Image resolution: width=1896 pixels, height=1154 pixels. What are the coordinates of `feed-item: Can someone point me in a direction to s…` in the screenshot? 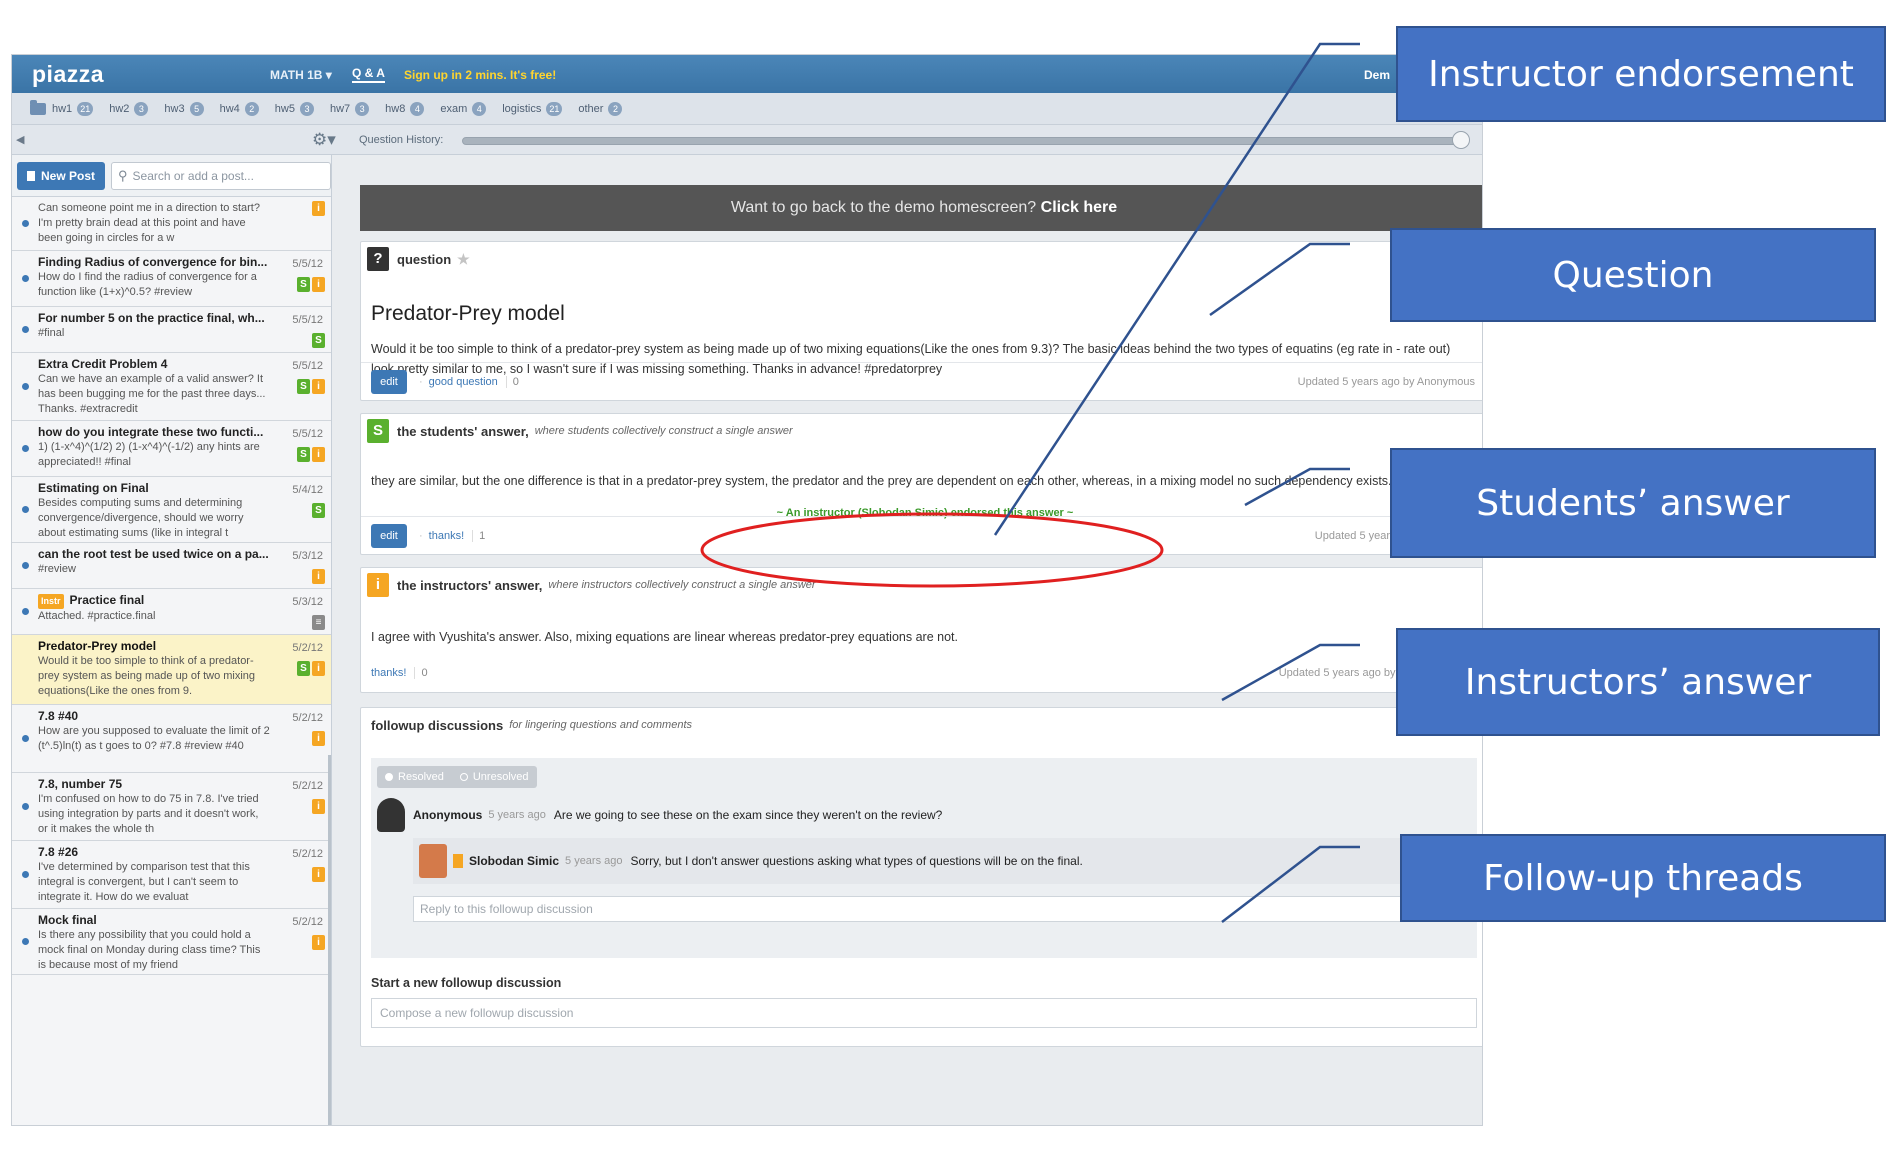 It's located at (171, 224).